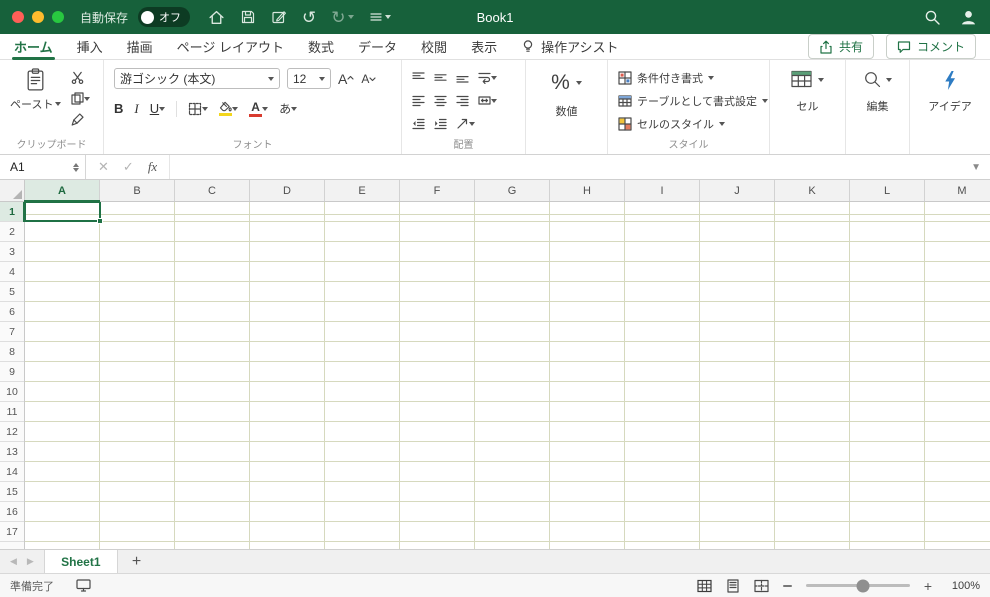 This screenshot has height=597, width=990. I want to click on font-name-select: 游ゴシック (本文), so click(197, 78).